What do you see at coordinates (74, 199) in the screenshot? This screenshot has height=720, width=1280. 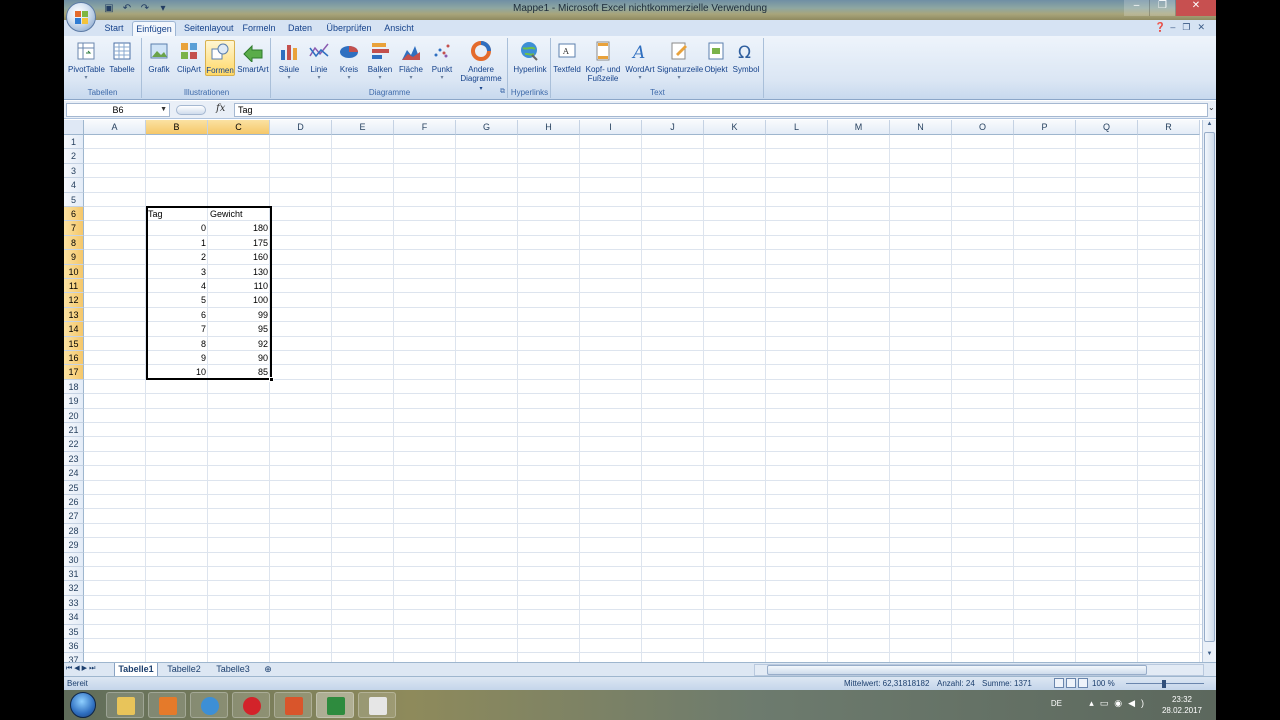 I see `row-header-5: 5` at bounding box center [74, 199].